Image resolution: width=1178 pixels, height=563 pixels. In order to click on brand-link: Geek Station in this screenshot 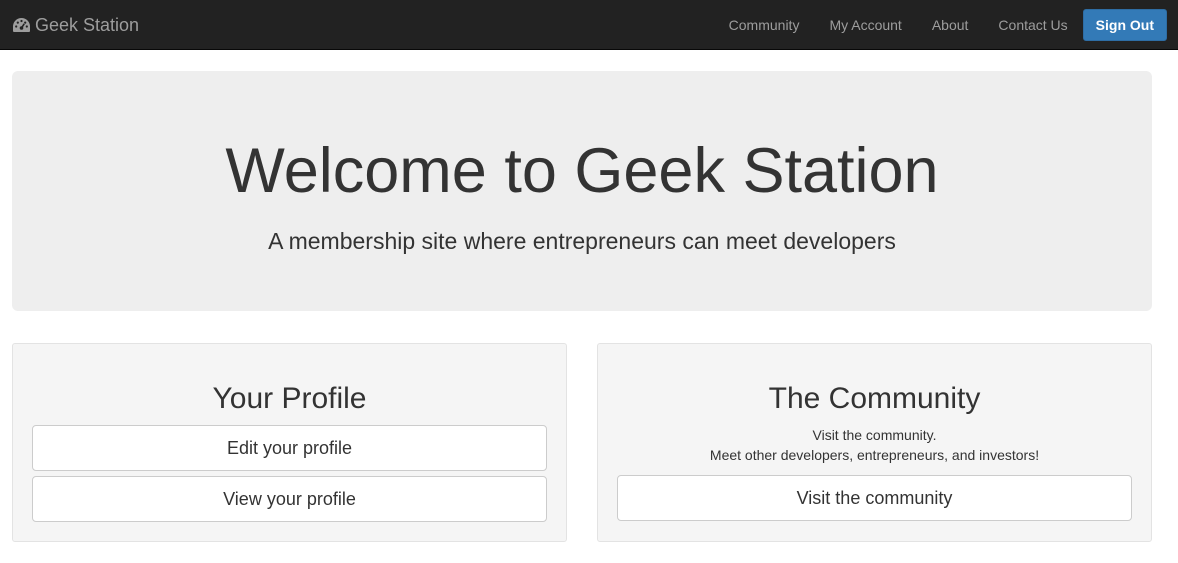, I will do `click(75, 25)`.